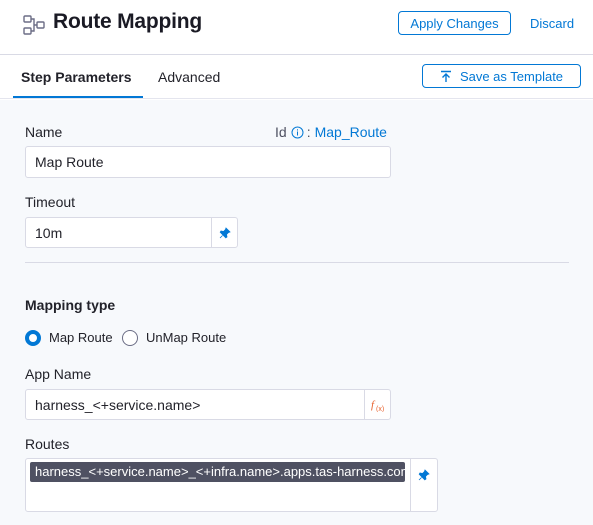  What do you see at coordinates (47, 444) in the screenshot?
I see `routes-label: Routes` at bounding box center [47, 444].